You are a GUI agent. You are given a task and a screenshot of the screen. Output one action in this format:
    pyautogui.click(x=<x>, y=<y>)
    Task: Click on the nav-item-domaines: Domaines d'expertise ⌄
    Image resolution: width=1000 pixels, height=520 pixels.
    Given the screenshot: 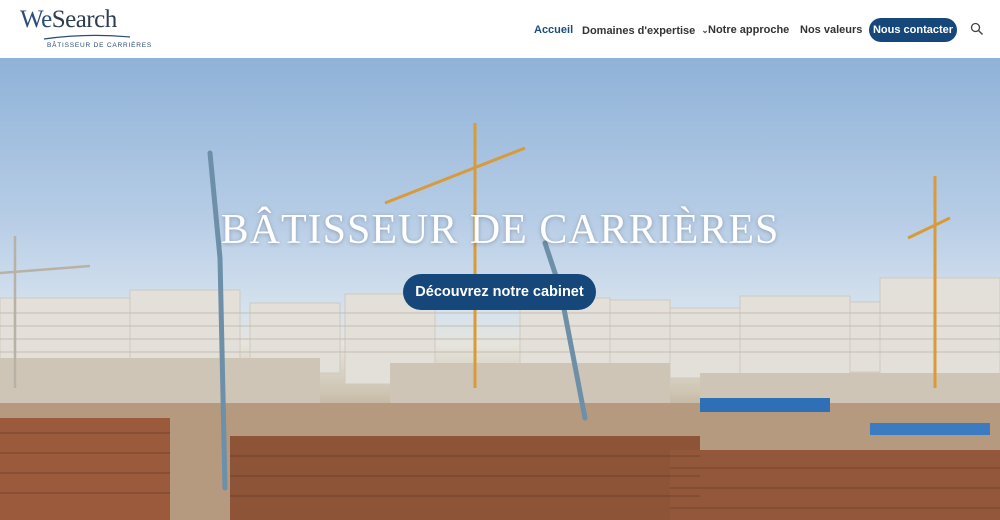 What is the action you would take?
    pyautogui.click(x=645, y=30)
    